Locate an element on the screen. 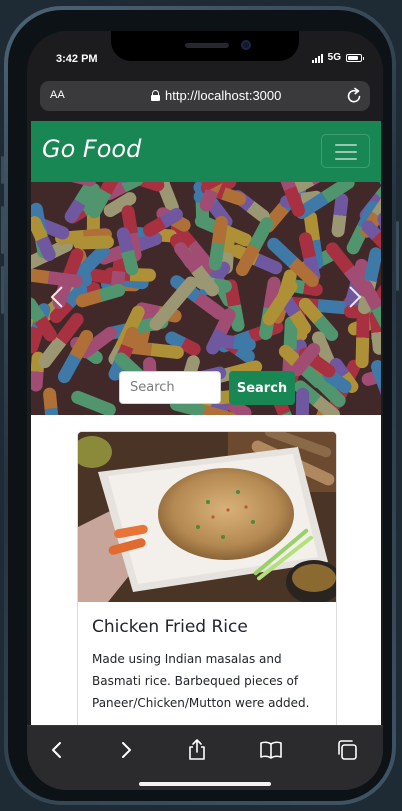 This screenshot has height=811, width=402. power-button is located at coordinates (397, 256).